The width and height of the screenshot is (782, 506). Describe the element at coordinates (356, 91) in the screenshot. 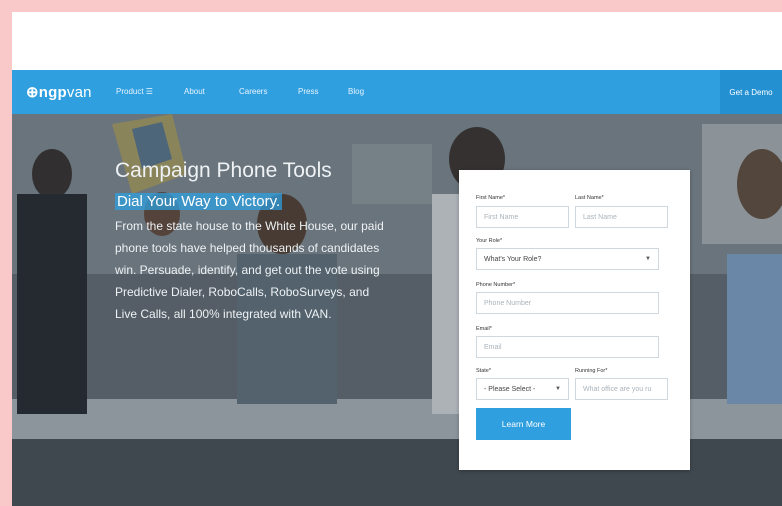

I see `nav-item-blog: Blog` at that location.